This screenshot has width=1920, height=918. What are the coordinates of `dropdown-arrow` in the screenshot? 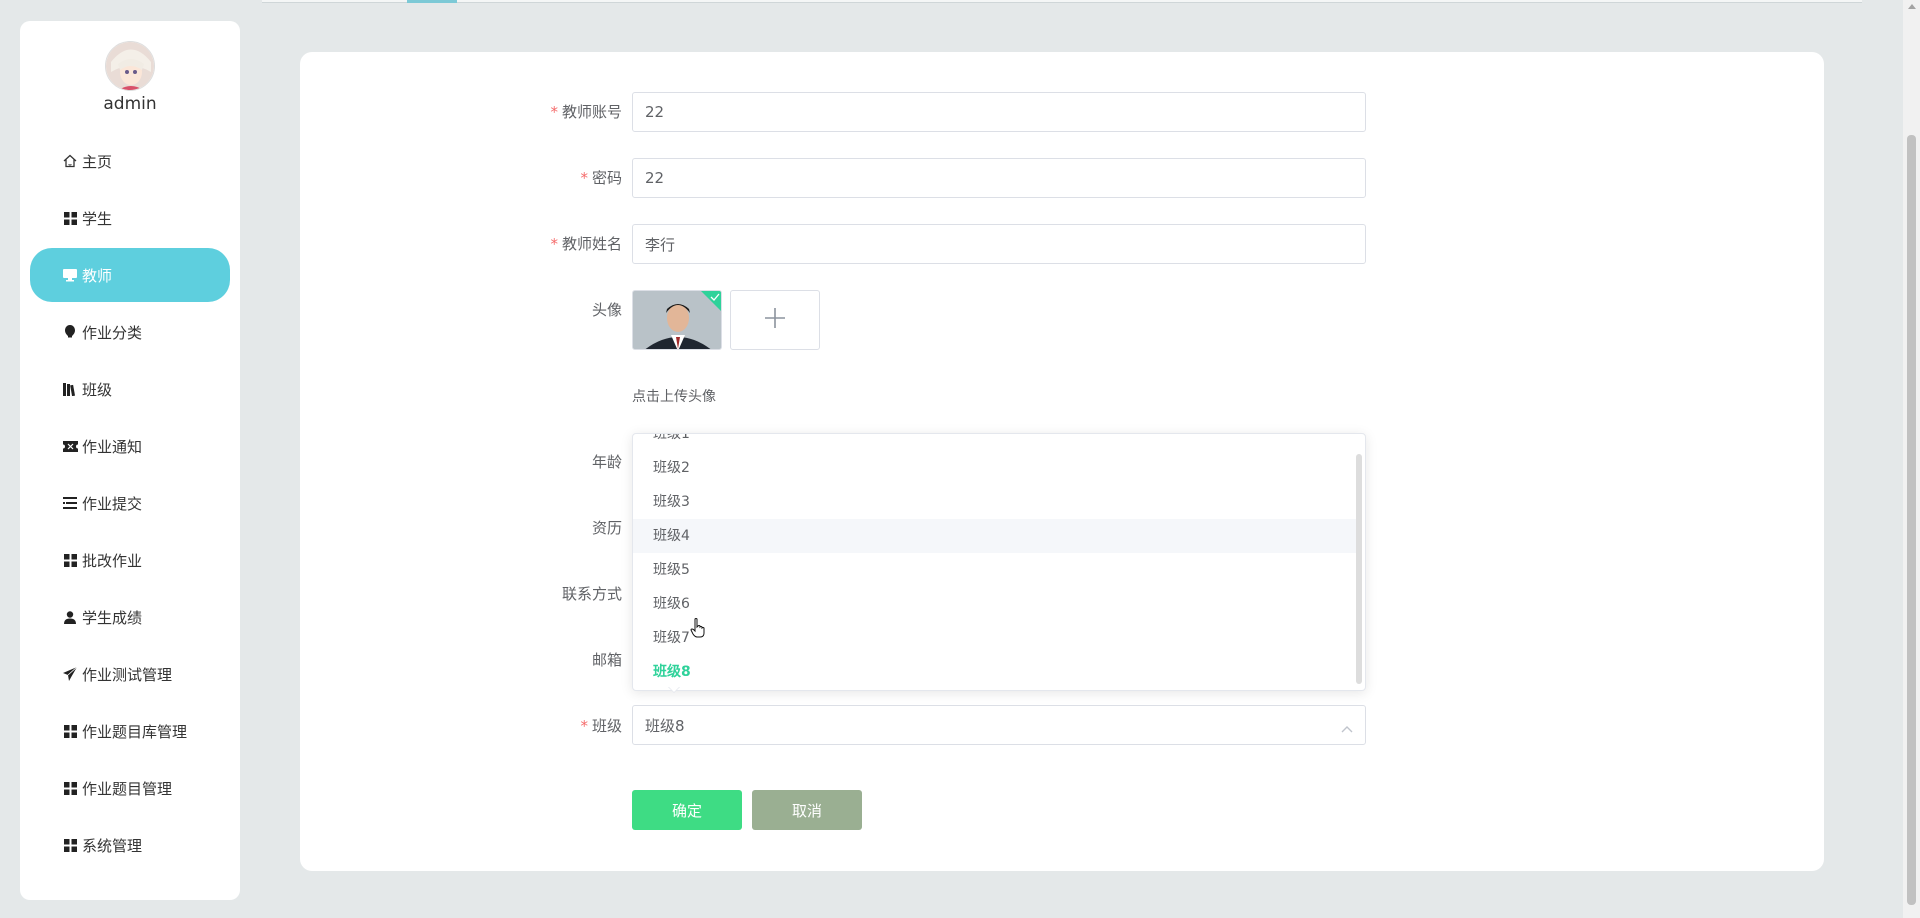 It's located at (674, 689).